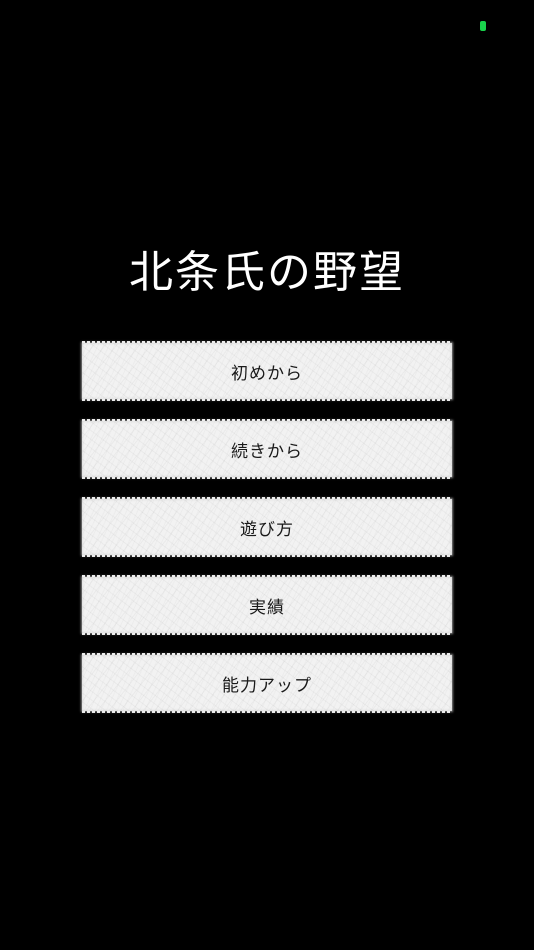 This screenshot has height=950, width=534. I want to click on ability-up-label: 能力アップ, so click(267, 685).